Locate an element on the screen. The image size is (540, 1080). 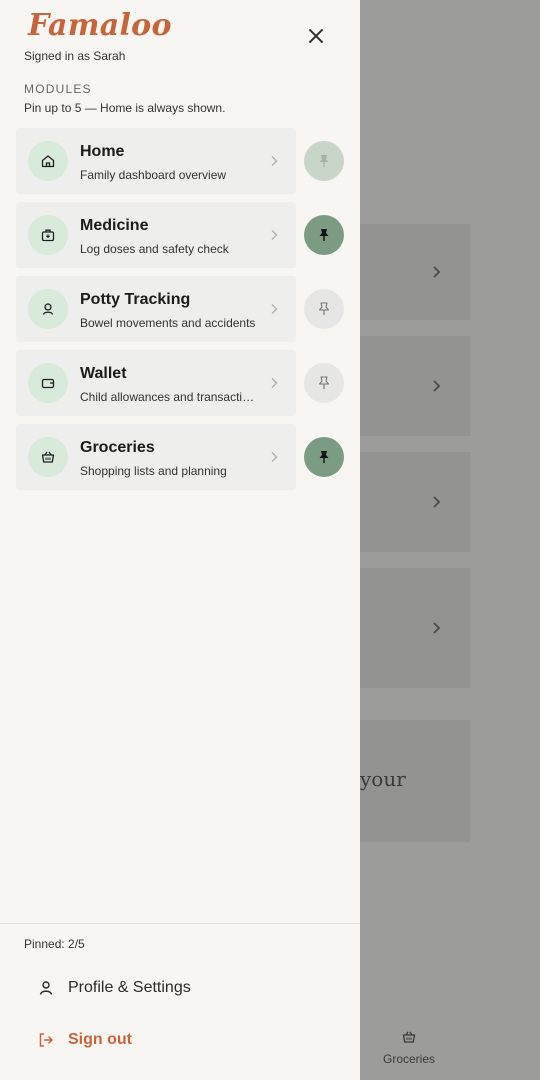
house-icon is located at coordinates (48, 161).